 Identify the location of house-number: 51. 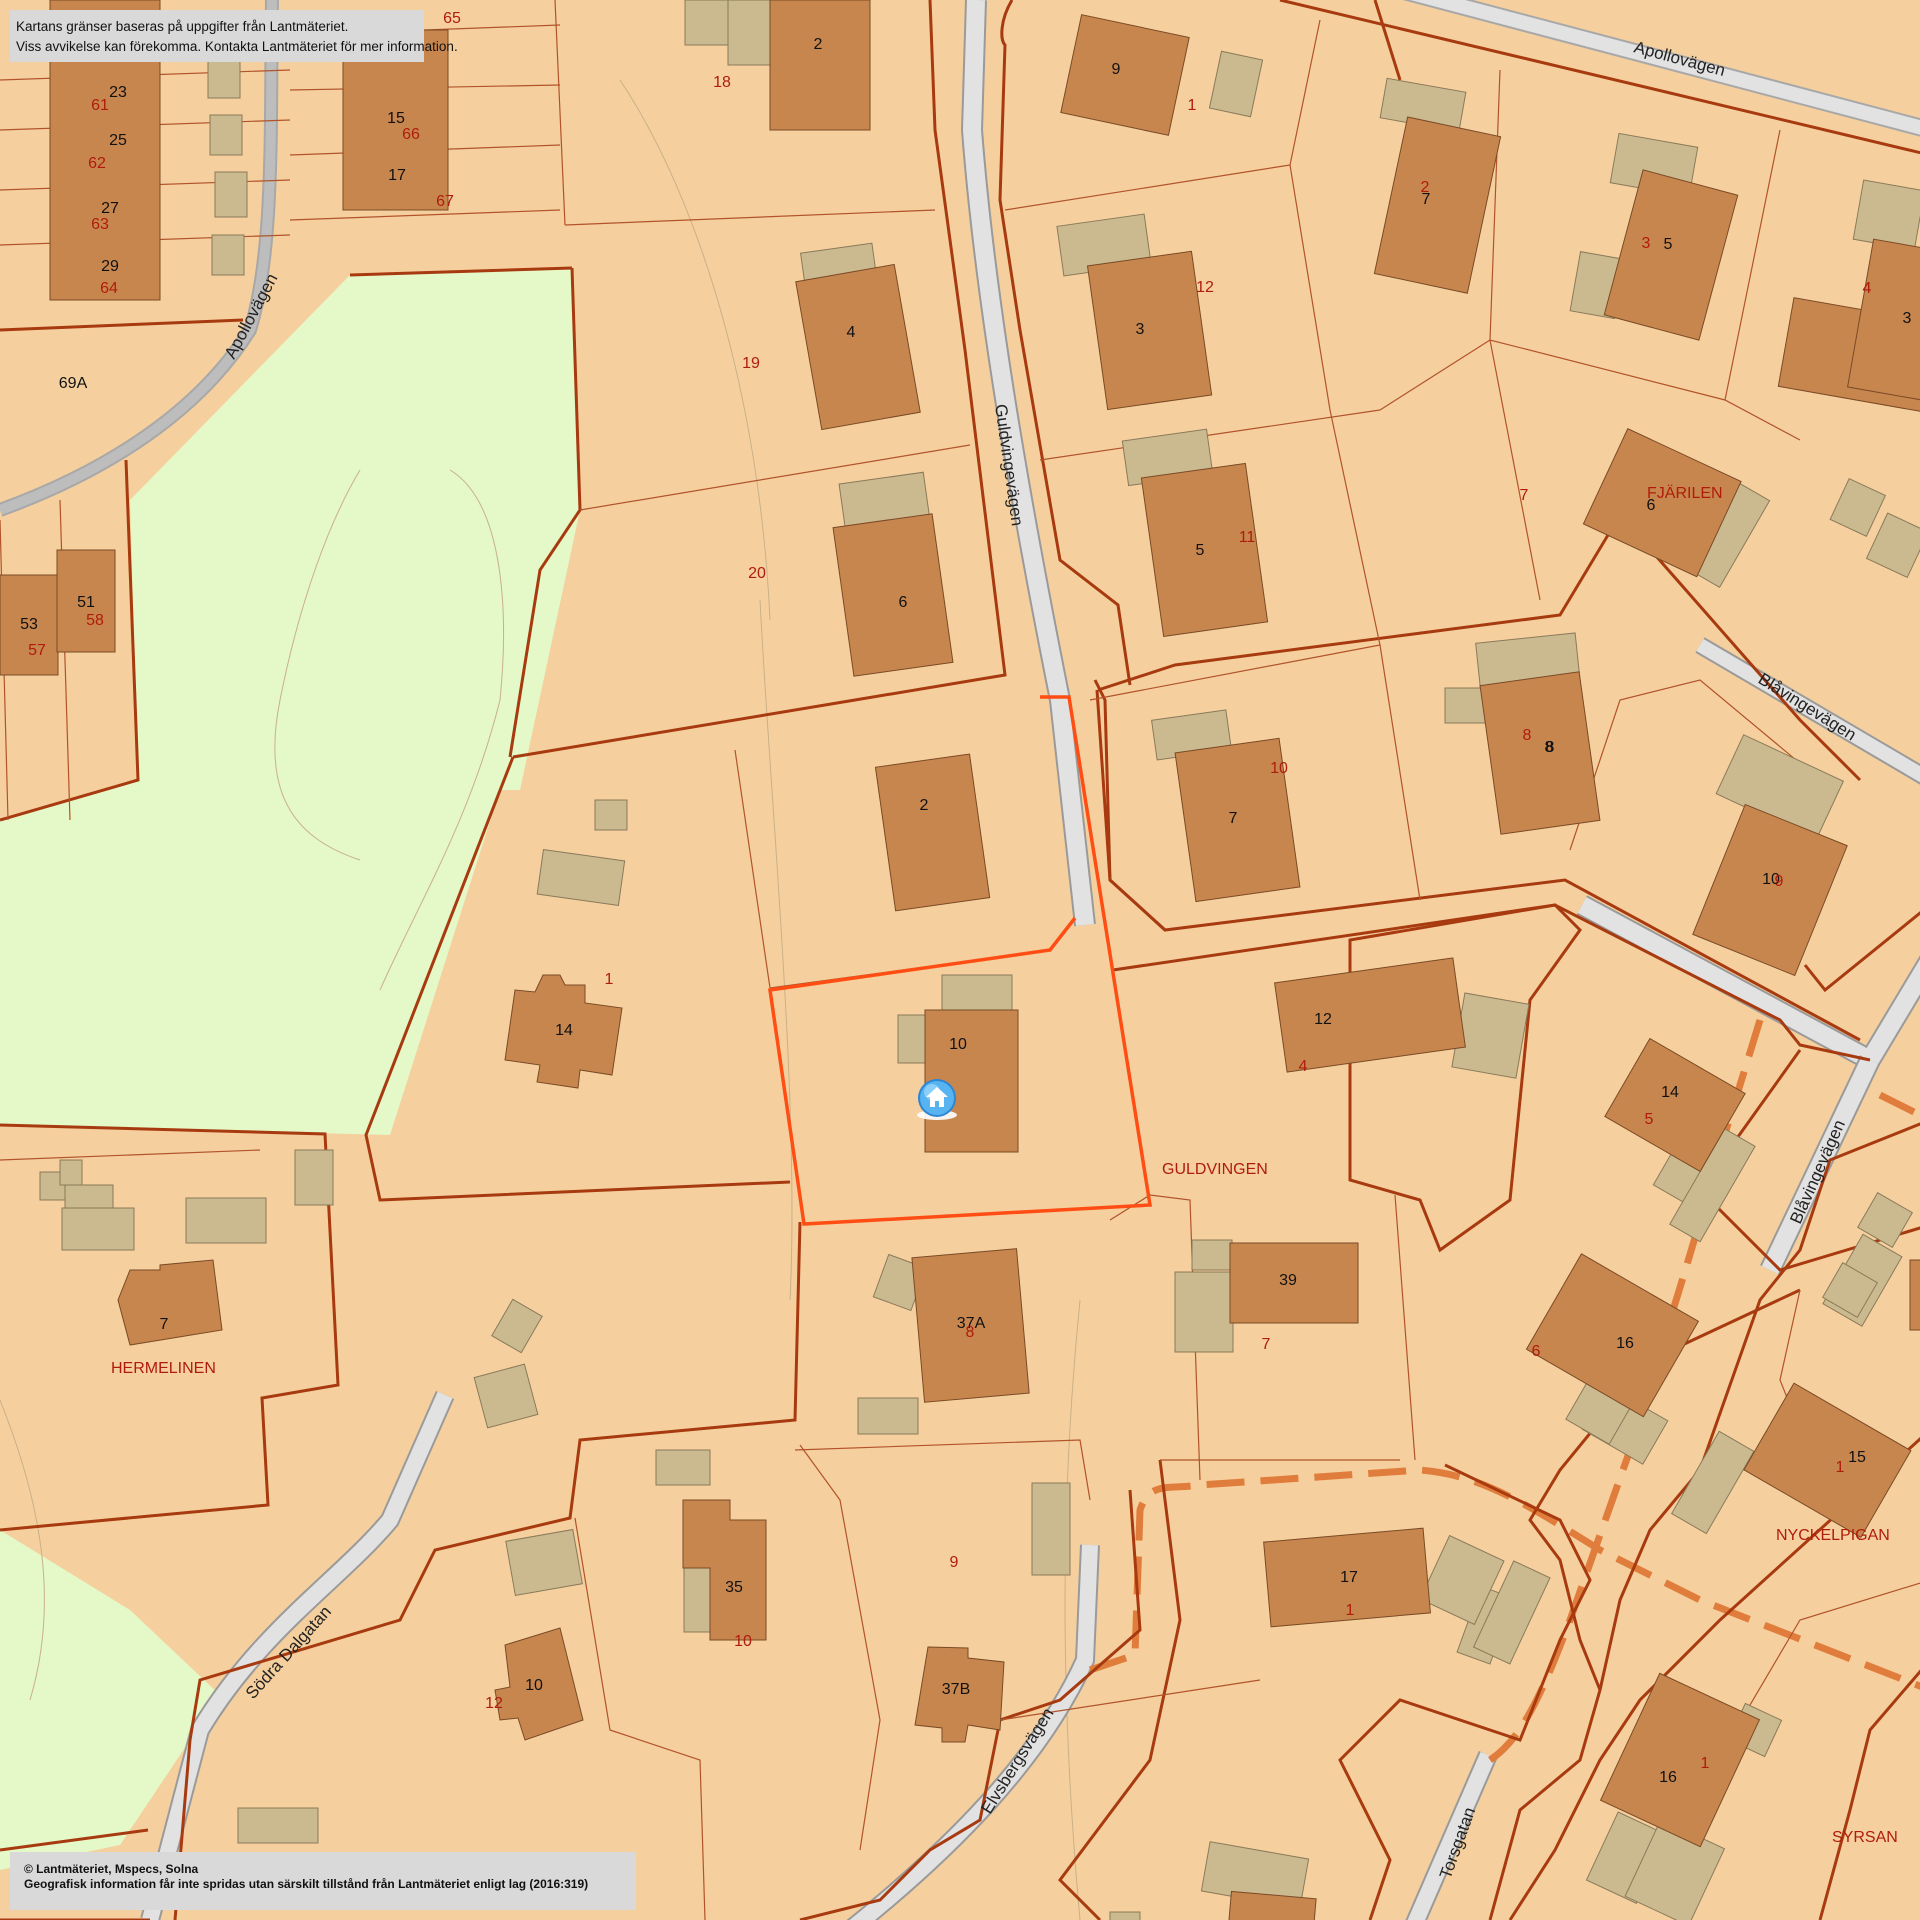
(86, 602).